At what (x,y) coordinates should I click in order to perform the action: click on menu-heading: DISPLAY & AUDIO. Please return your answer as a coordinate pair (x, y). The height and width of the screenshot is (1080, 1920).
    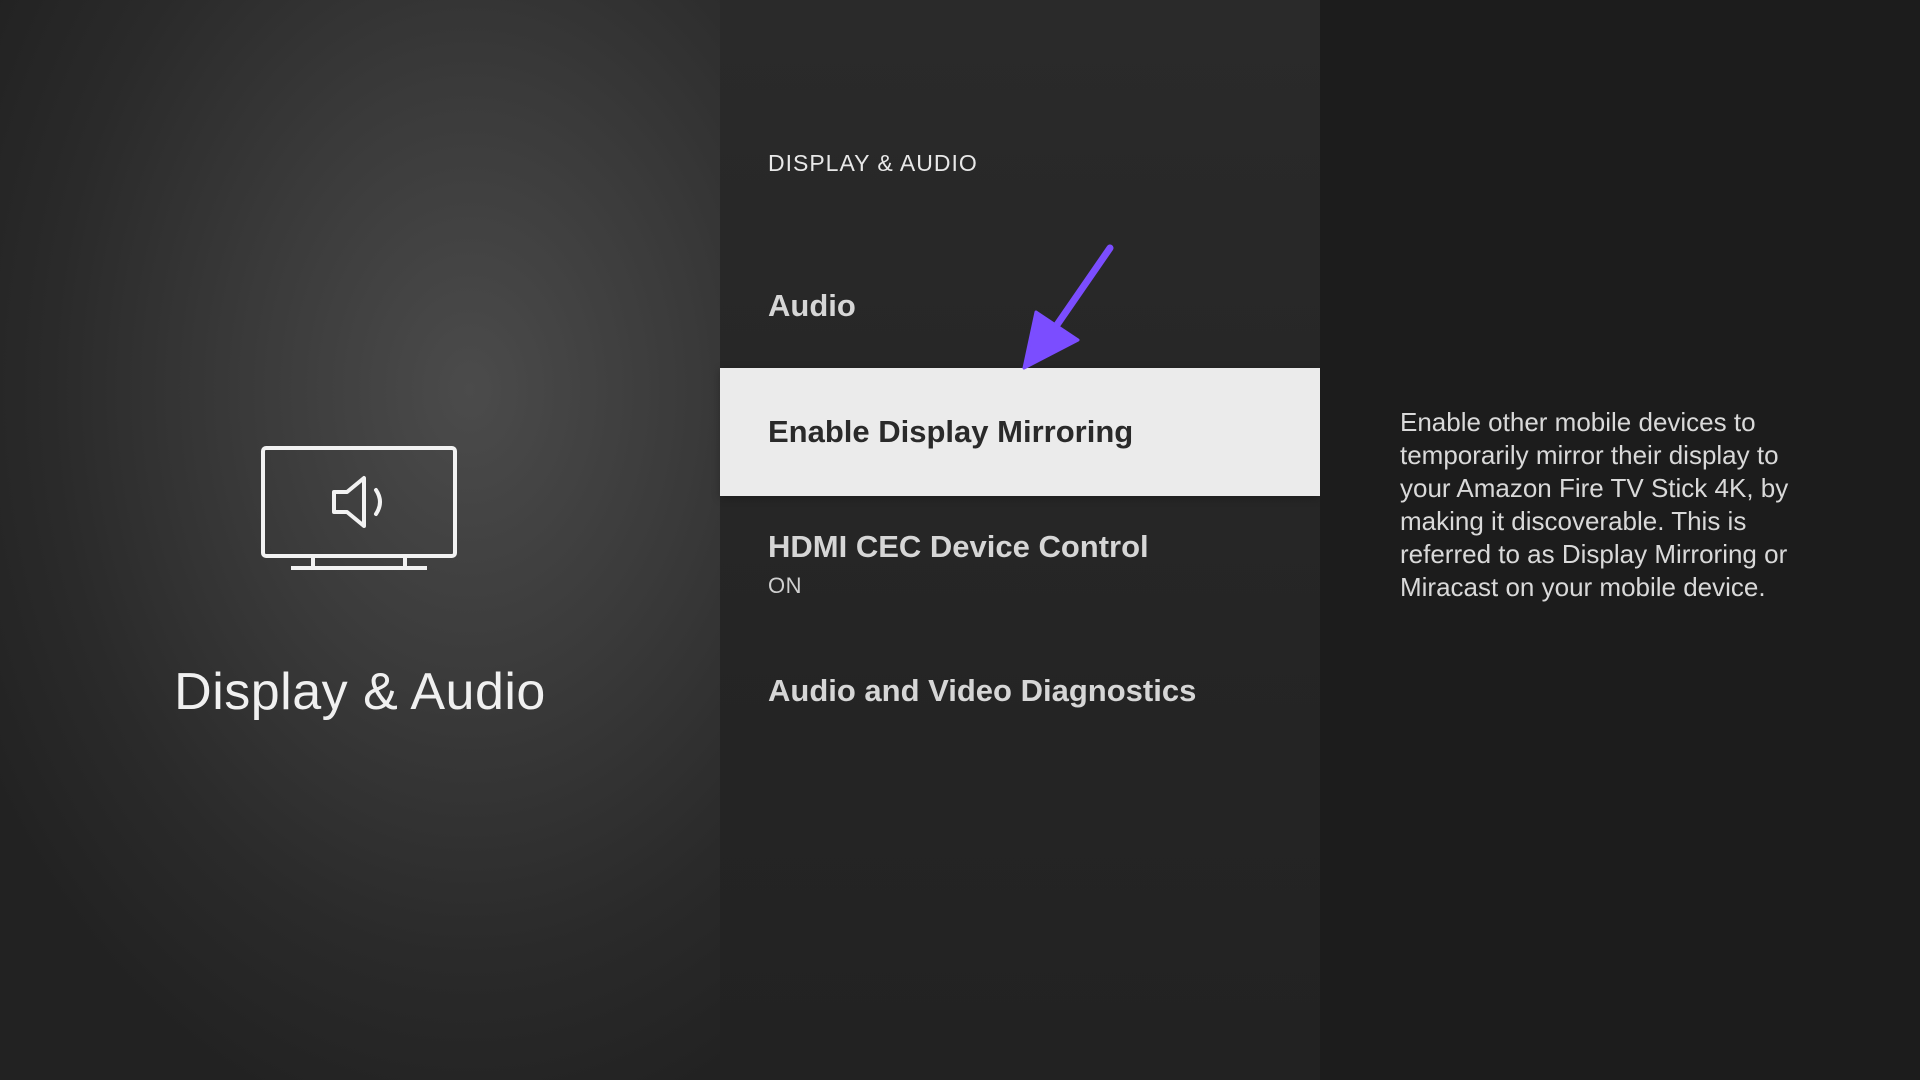
    Looking at the image, I should click on (873, 163).